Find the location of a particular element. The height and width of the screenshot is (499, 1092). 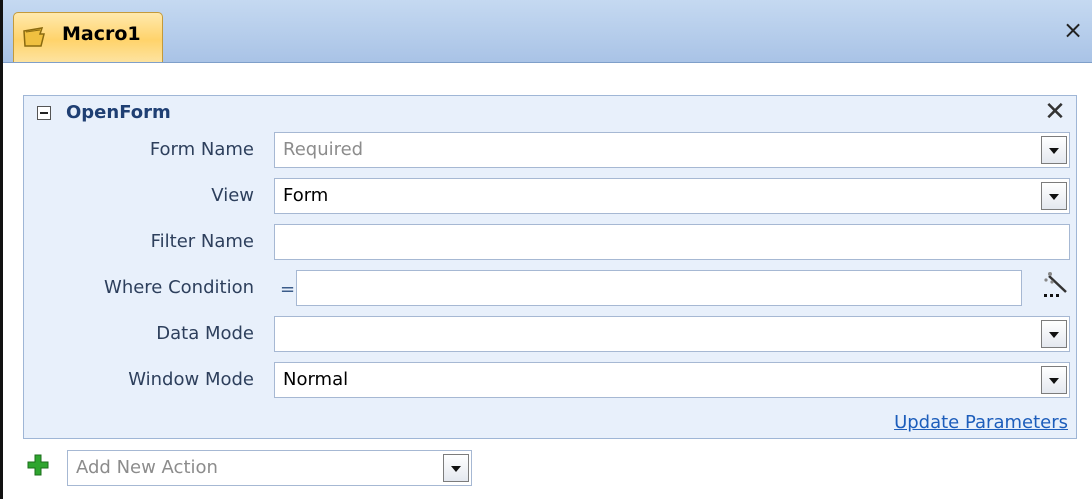

add-new-action-row: Add New Action is located at coordinates (253, 467).